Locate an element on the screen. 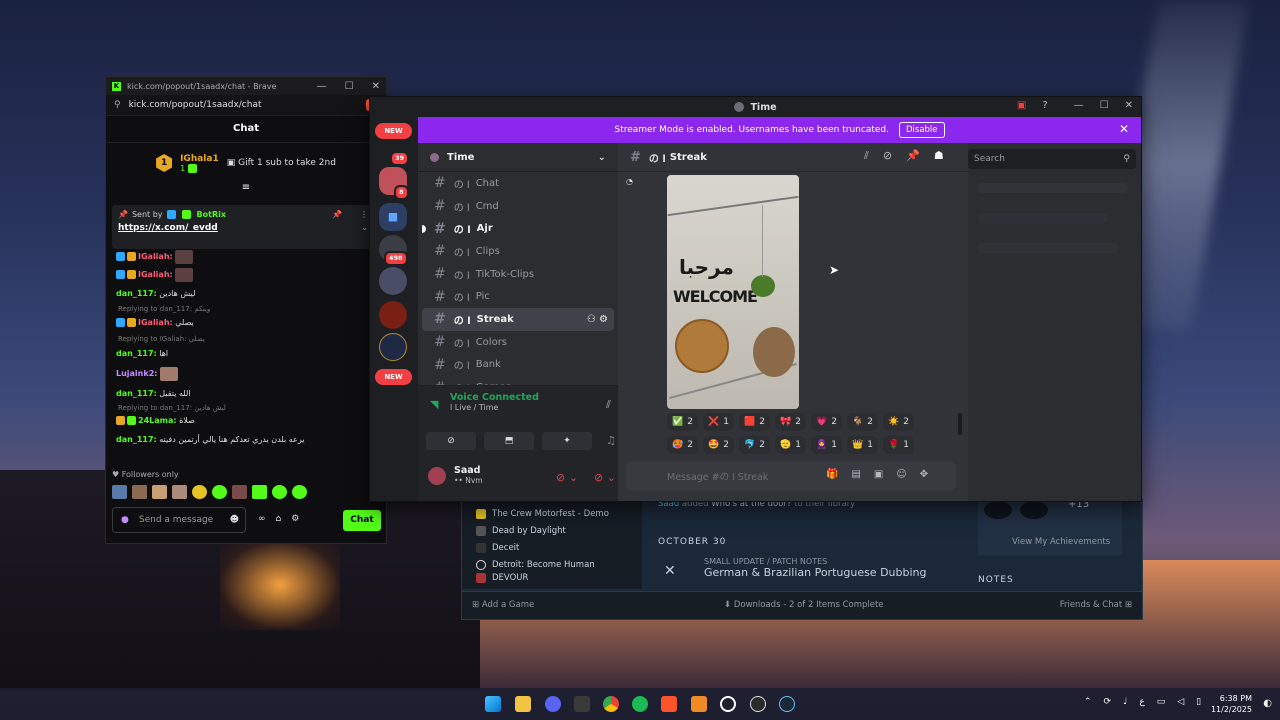  game-list-item: DEVOUR is located at coordinates (552, 578).